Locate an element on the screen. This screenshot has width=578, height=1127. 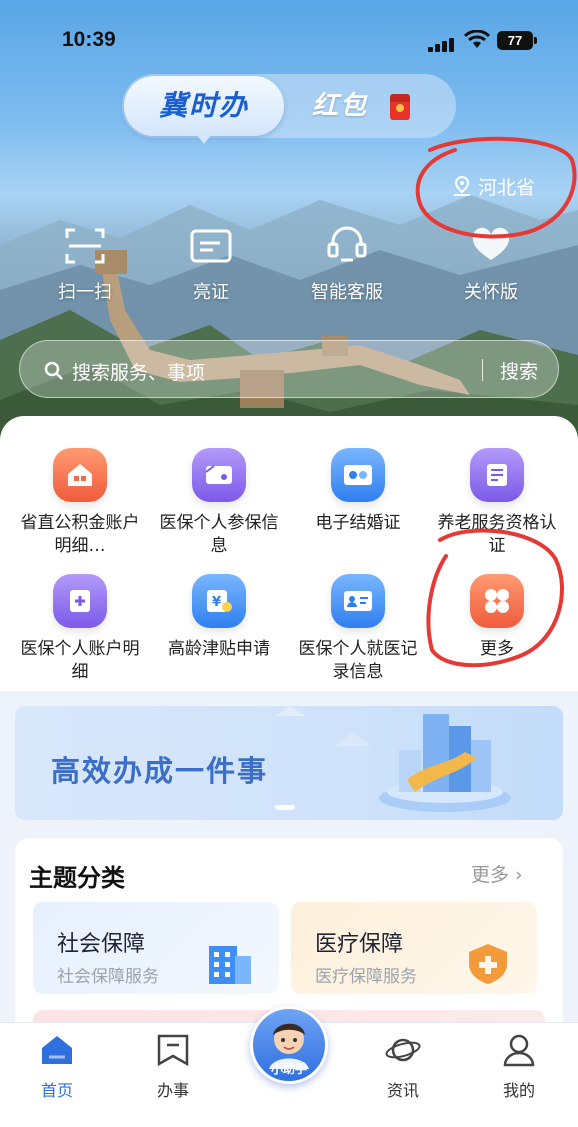
assistant-button: 小助手 is located at coordinates (289, 1045).